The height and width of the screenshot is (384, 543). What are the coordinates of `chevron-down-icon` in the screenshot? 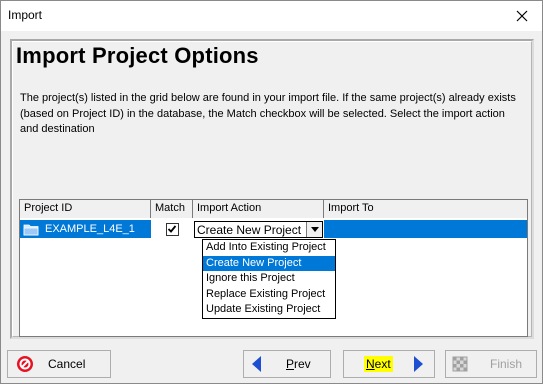 It's located at (314, 229).